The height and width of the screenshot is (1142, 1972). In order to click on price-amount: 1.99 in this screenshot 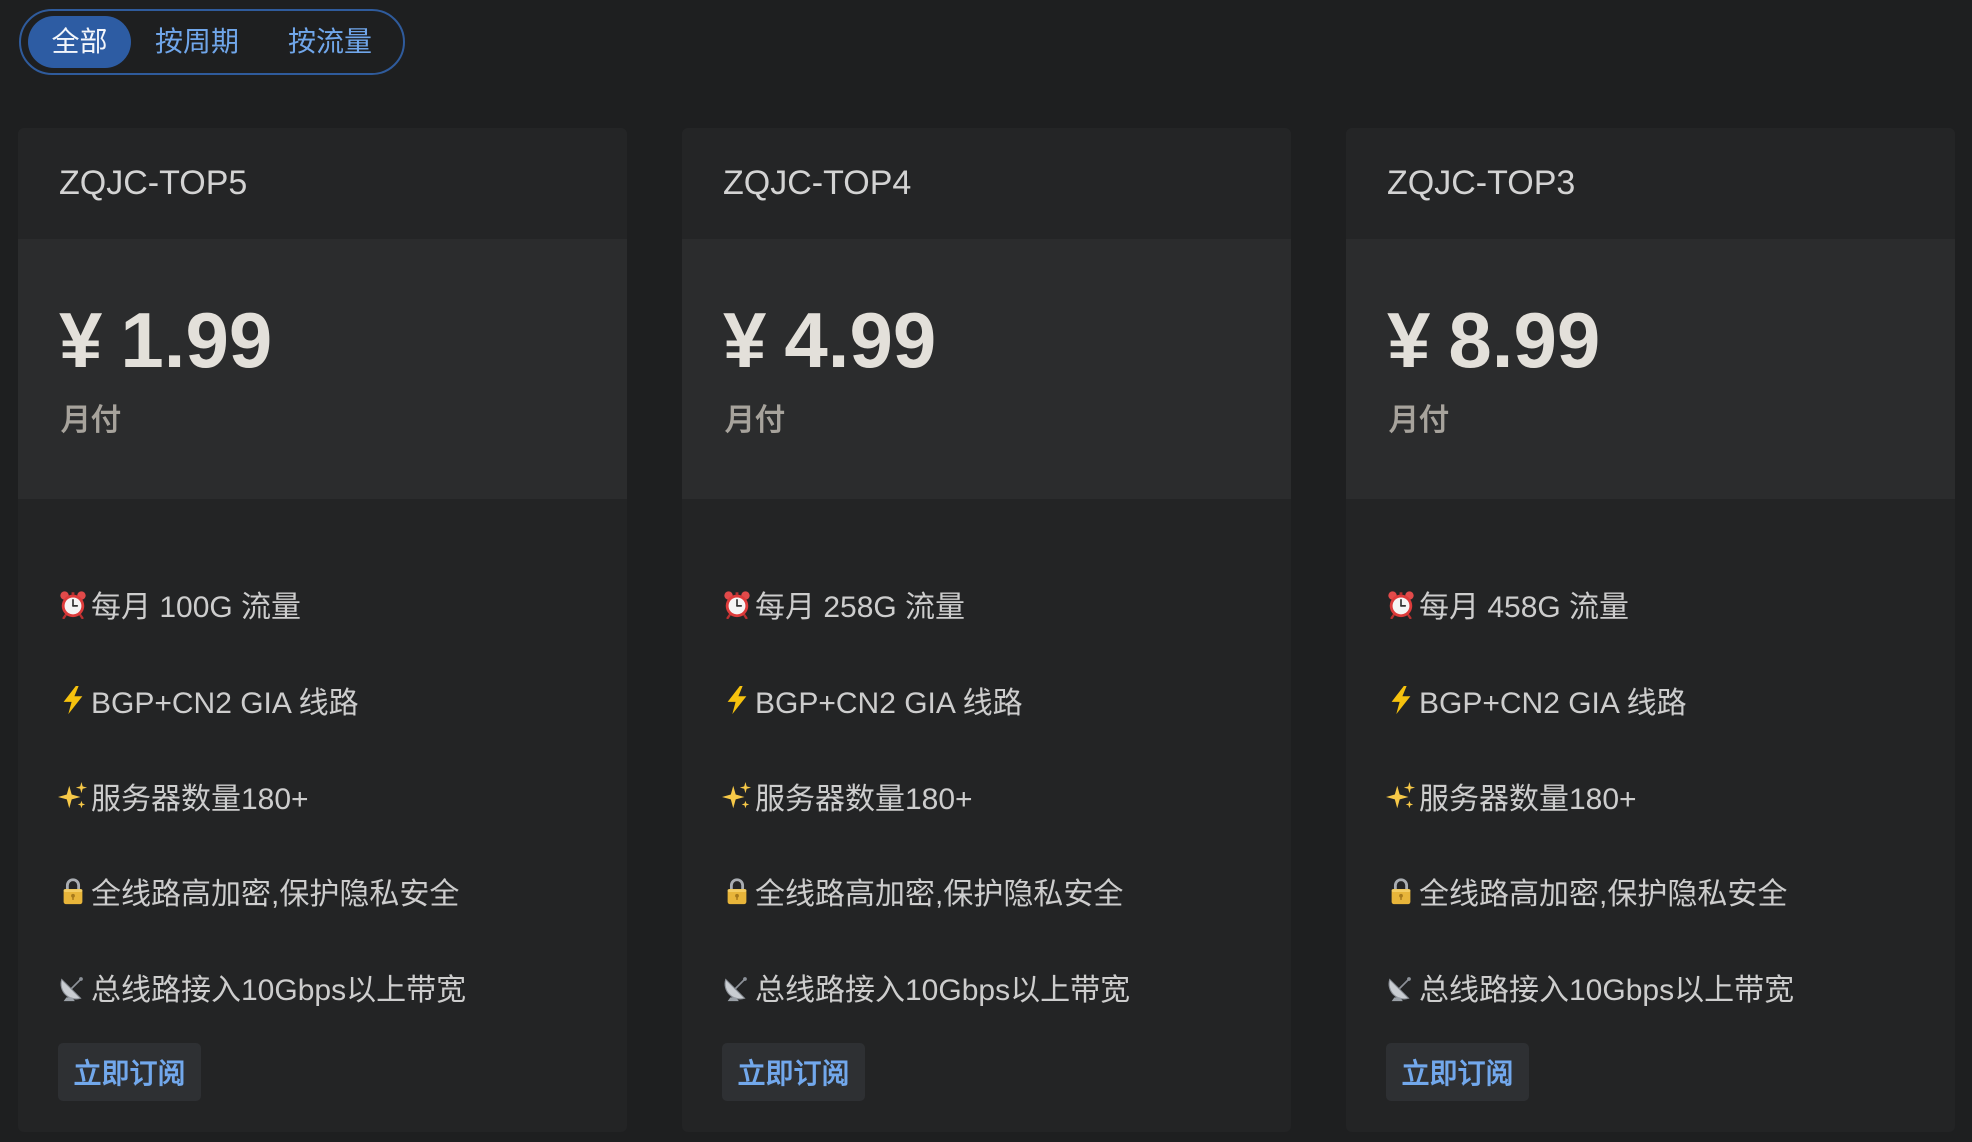, I will do `click(196, 340)`.